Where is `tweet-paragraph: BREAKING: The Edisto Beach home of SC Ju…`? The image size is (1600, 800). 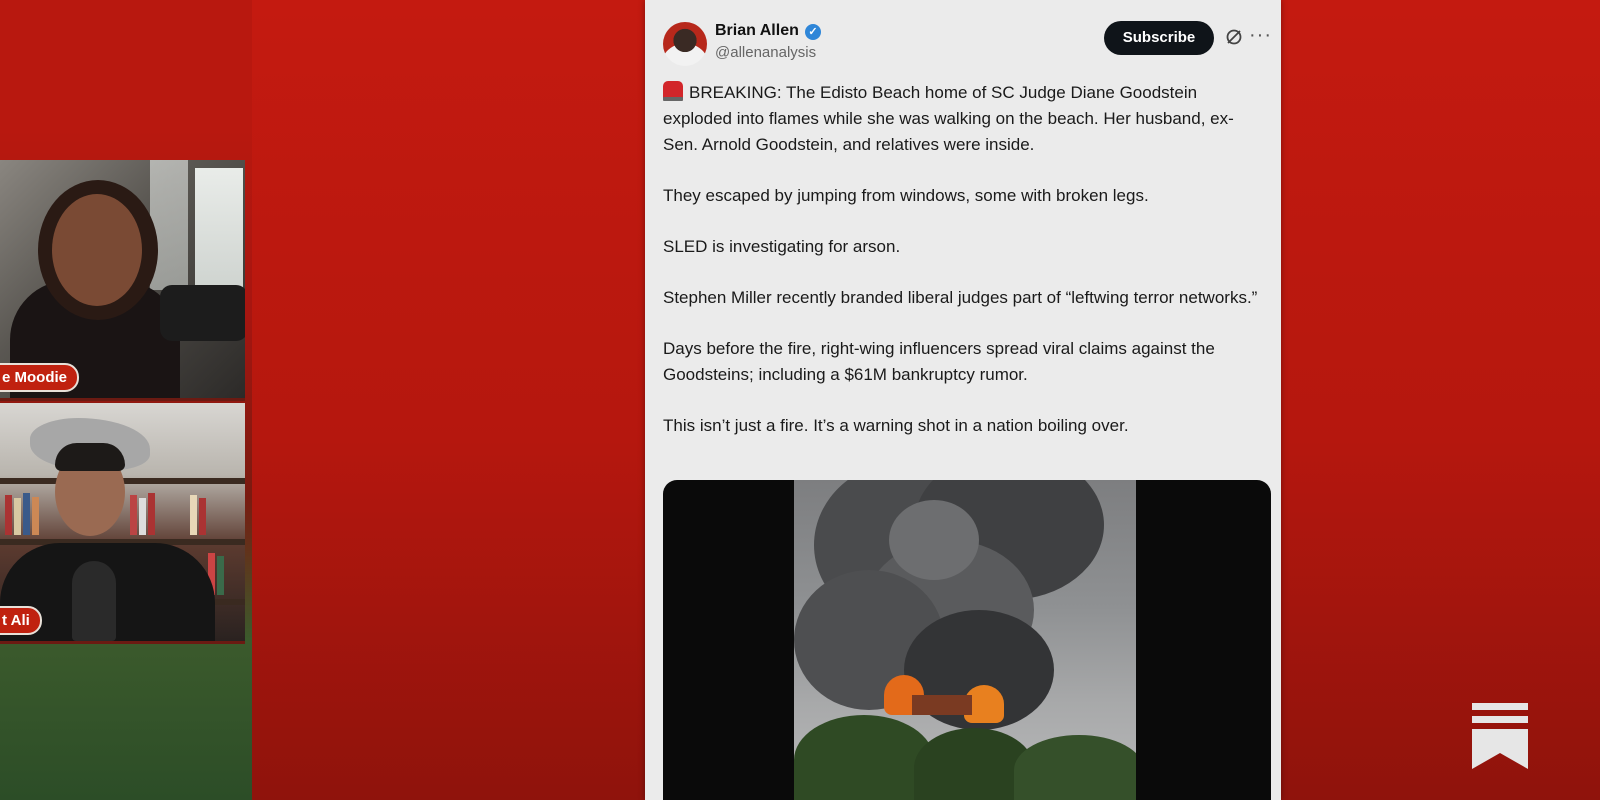
tweet-paragraph: BREAKING: The Edisto Beach home of SC Ju… is located at coordinates (963, 119).